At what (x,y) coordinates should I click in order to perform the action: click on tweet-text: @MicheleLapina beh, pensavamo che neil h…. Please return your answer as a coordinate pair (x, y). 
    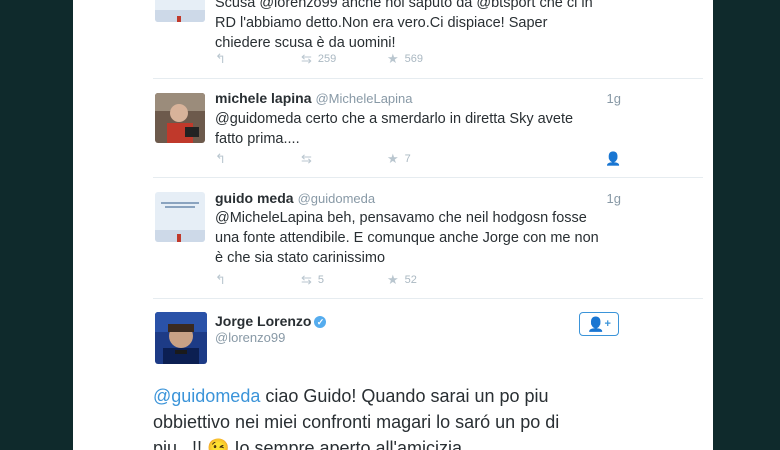
    Looking at the image, I should click on (420, 238).